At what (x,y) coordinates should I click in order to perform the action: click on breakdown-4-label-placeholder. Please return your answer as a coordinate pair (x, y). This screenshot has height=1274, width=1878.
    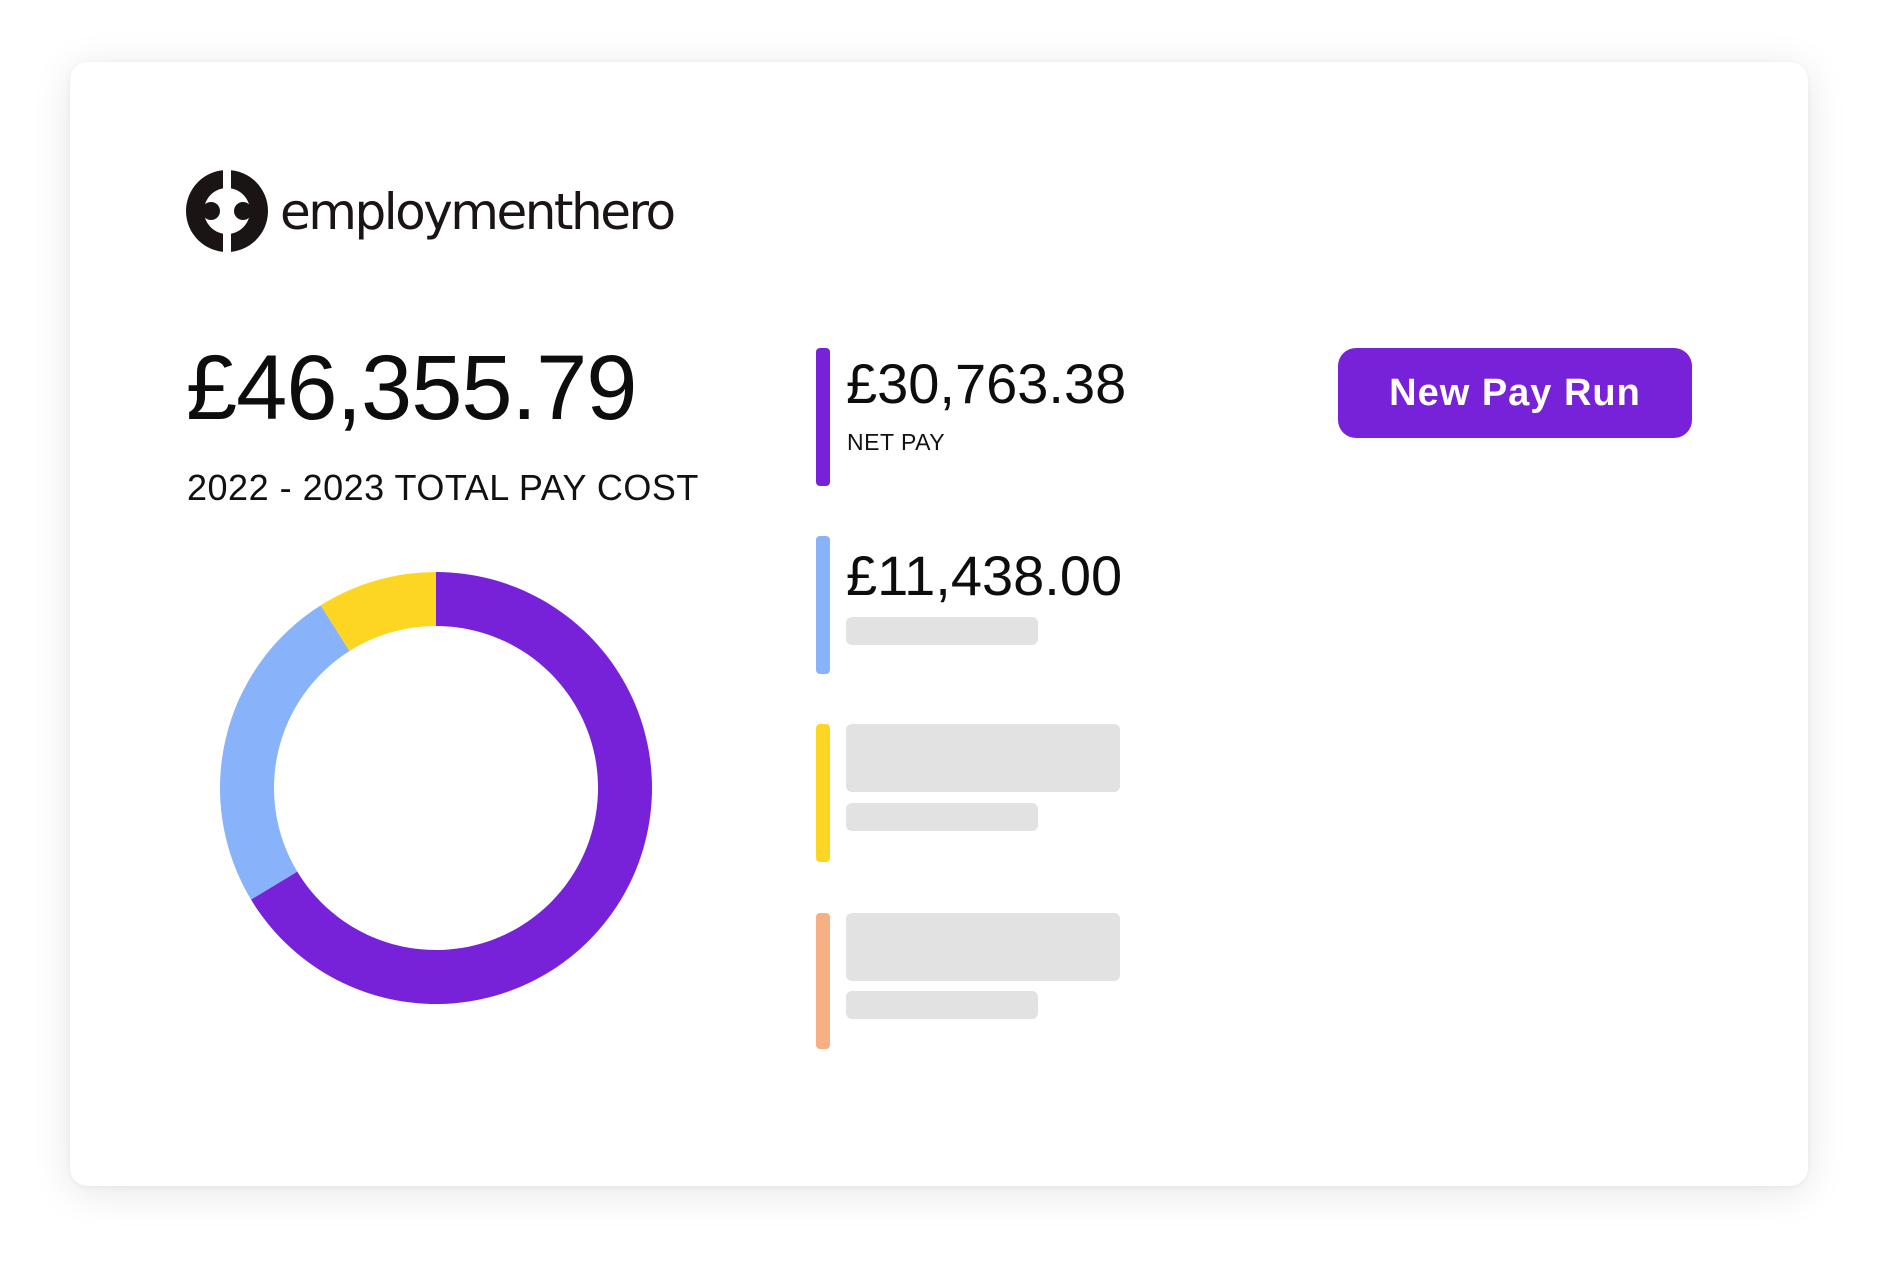
    Looking at the image, I should click on (942, 1005).